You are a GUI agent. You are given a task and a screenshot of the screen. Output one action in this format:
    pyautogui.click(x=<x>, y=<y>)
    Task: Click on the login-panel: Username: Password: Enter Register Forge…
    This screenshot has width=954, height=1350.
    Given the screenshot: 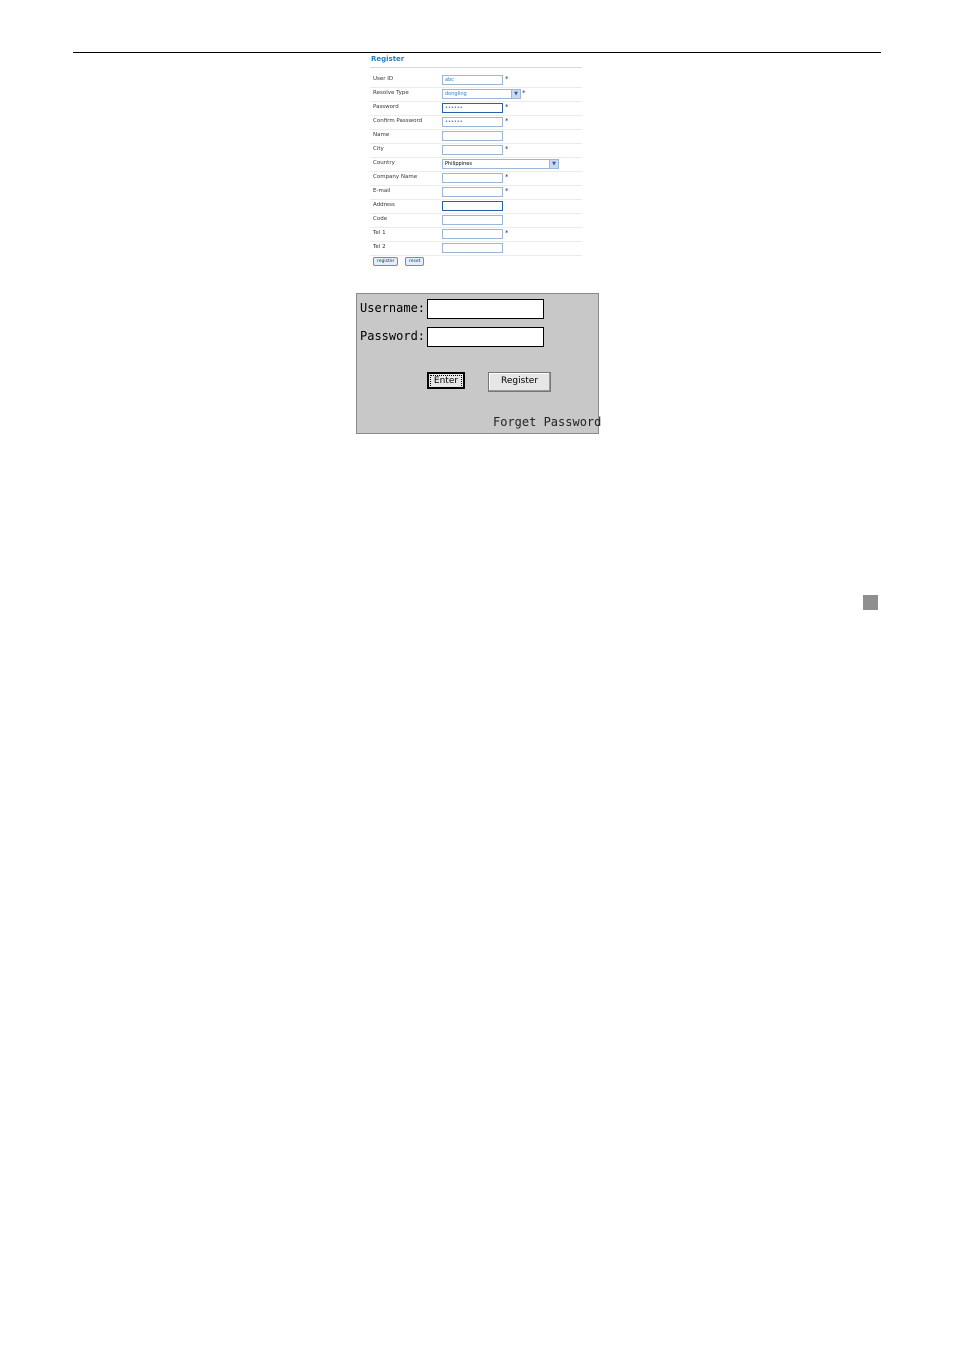 What is the action you would take?
    pyautogui.click(x=478, y=363)
    